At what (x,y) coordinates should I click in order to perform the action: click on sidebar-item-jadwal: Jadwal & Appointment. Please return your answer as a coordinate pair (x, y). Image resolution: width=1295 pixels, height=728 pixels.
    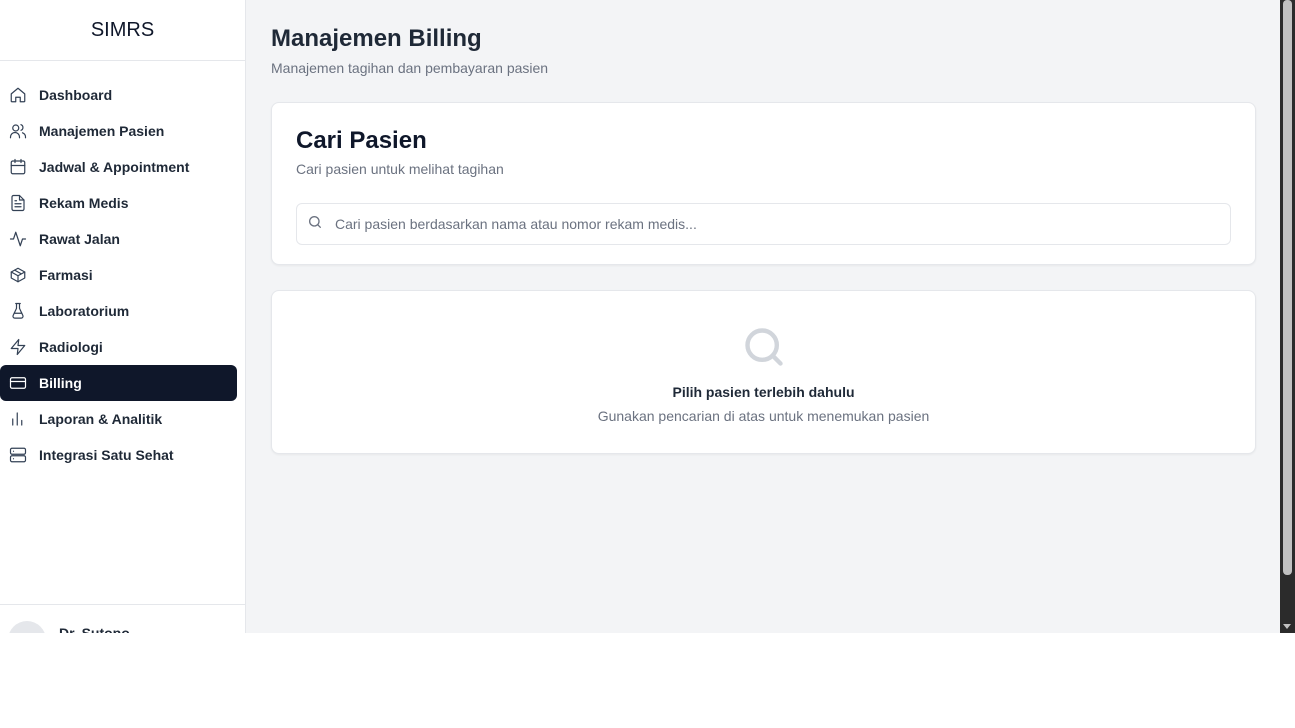
    Looking at the image, I should click on (118, 167).